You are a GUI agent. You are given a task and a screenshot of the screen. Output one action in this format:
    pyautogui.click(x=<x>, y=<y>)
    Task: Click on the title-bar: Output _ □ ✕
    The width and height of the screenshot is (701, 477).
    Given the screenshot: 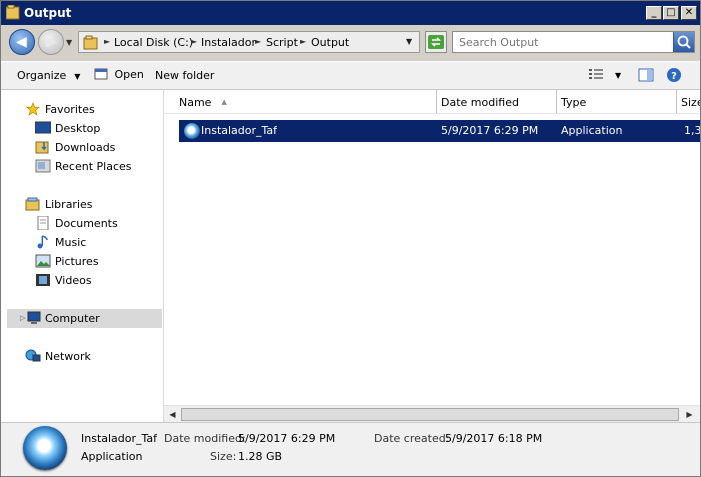 What is the action you would take?
    pyautogui.click(x=350, y=13)
    